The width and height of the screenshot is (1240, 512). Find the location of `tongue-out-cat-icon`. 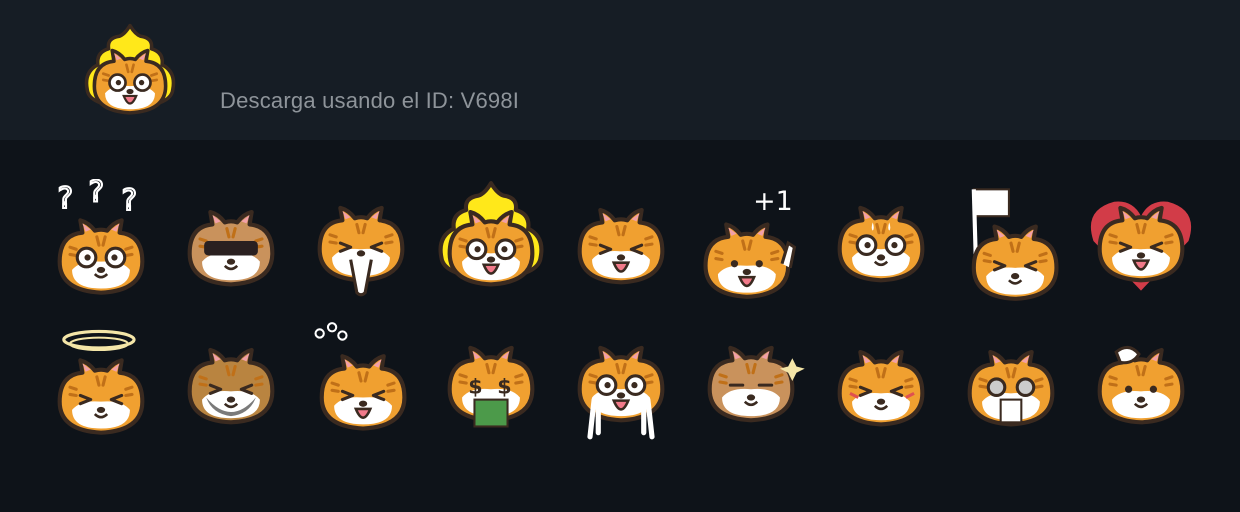

tongue-out-cat-icon is located at coordinates (621, 246).